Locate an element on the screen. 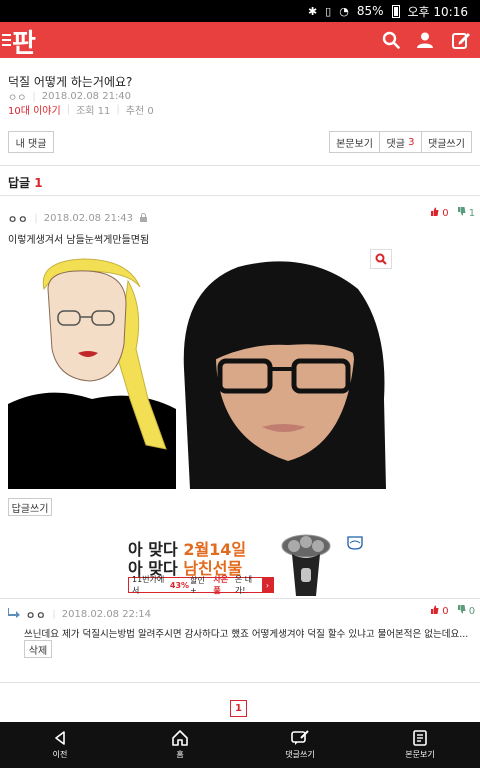 This screenshot has height=768, width=480. post-category: 10대 이야기 is located at coordinates (34, 109).